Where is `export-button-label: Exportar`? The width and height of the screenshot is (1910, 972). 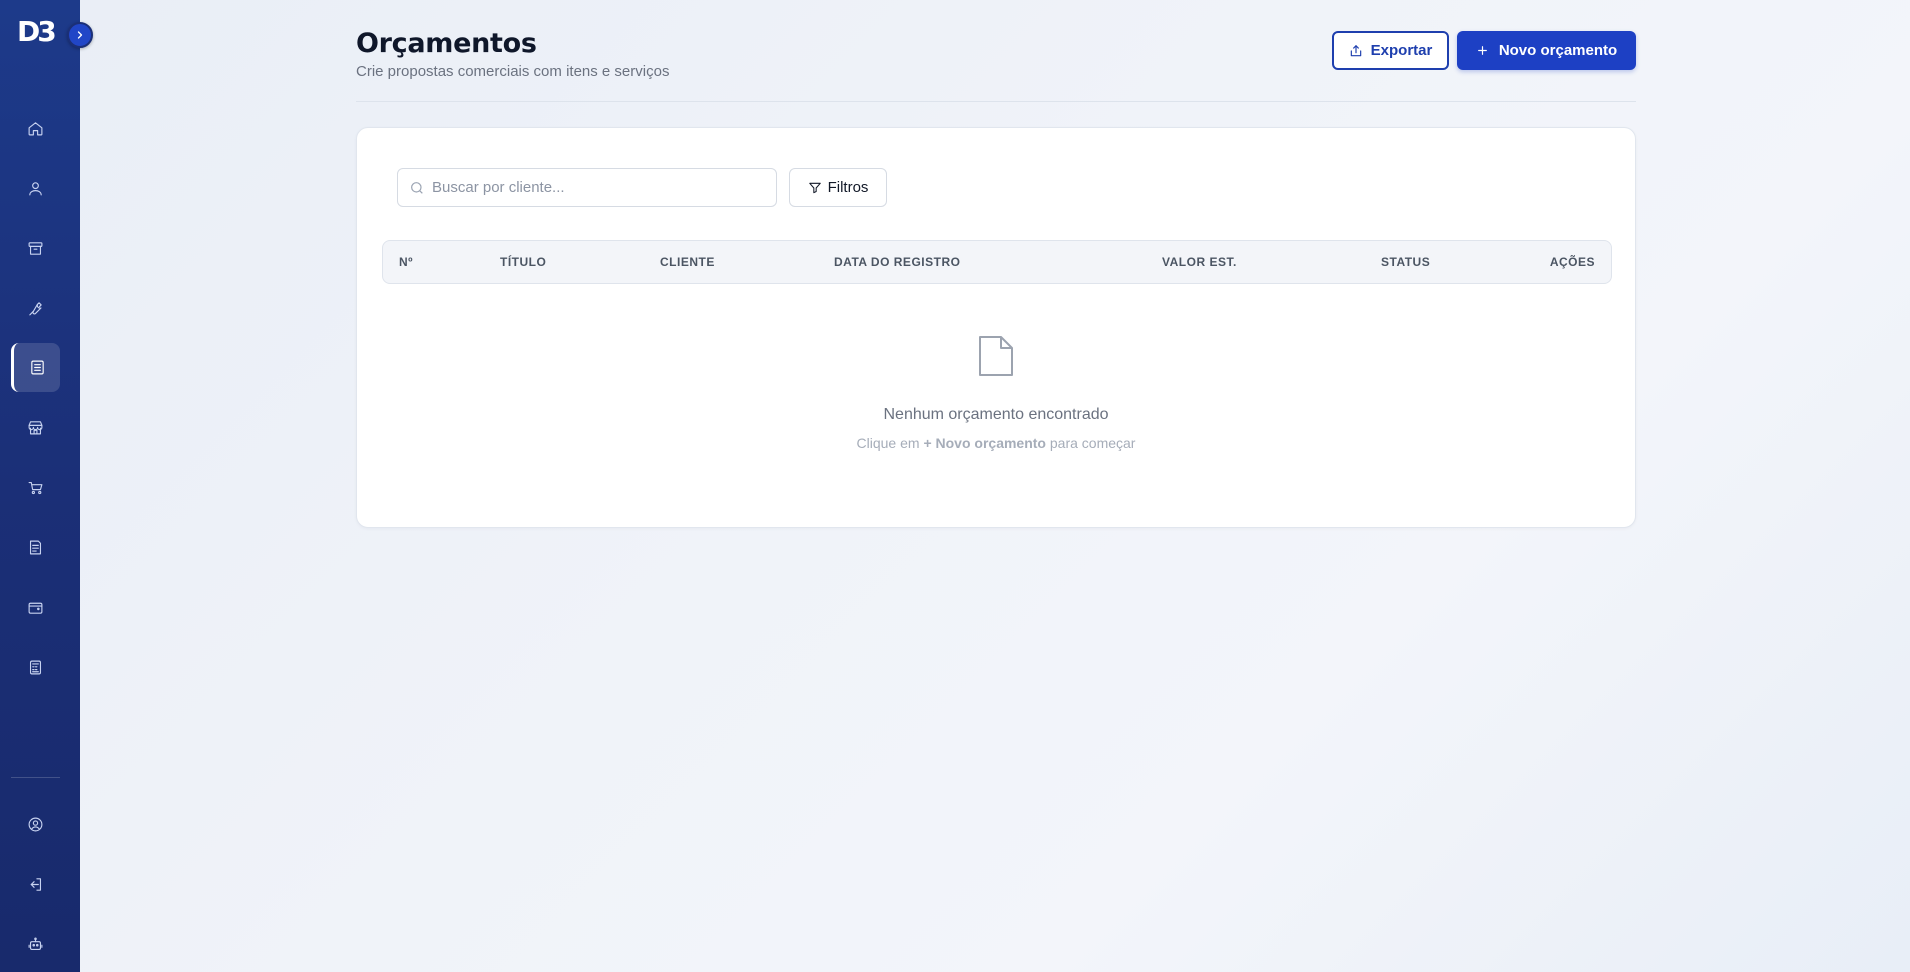
export-button-label: Exportar is located at coordinates (1401, 50).